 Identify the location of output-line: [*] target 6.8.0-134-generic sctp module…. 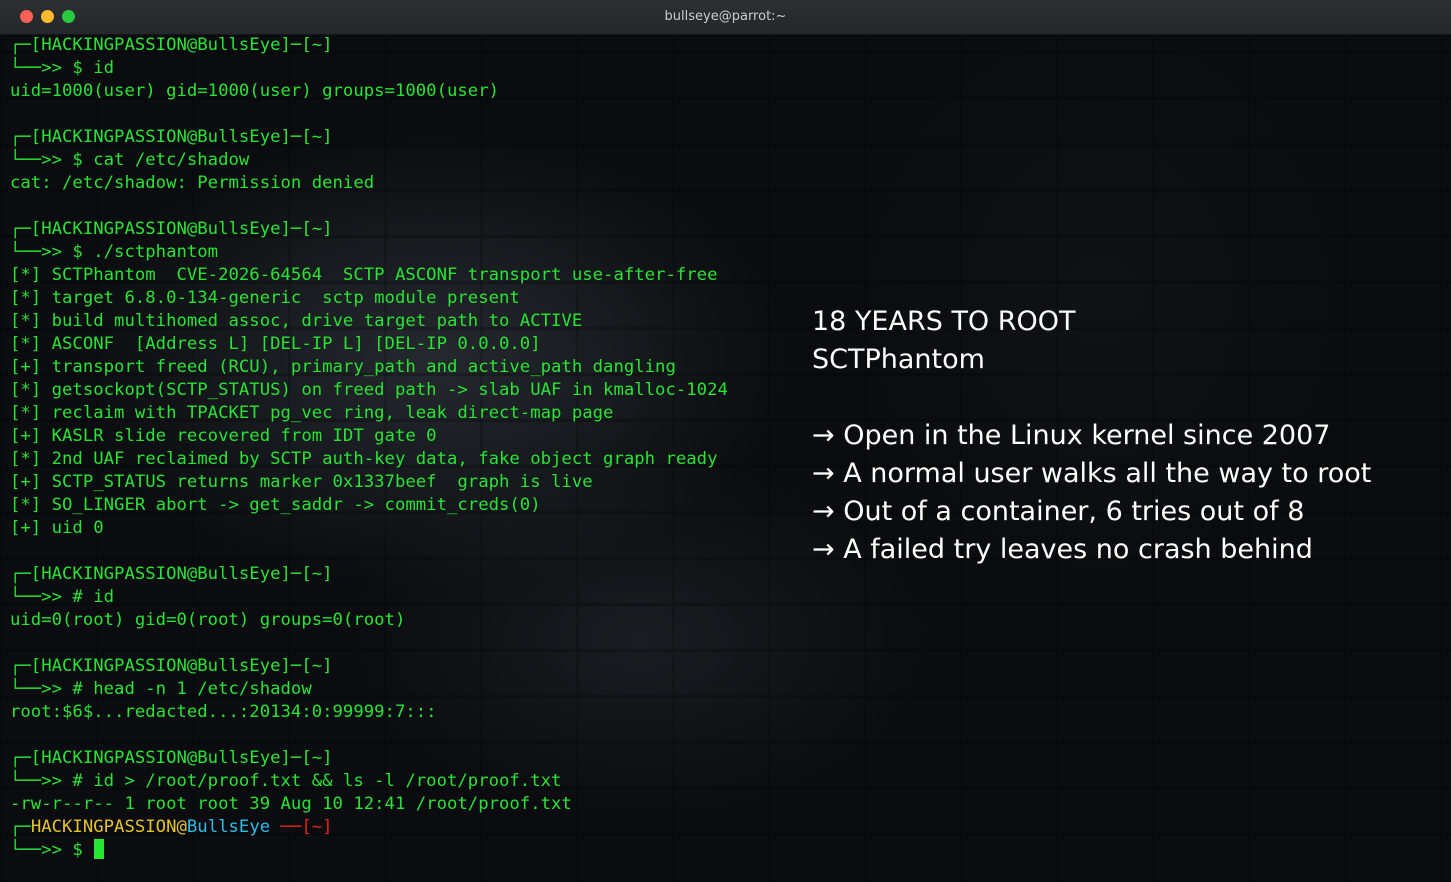
(265, 298).